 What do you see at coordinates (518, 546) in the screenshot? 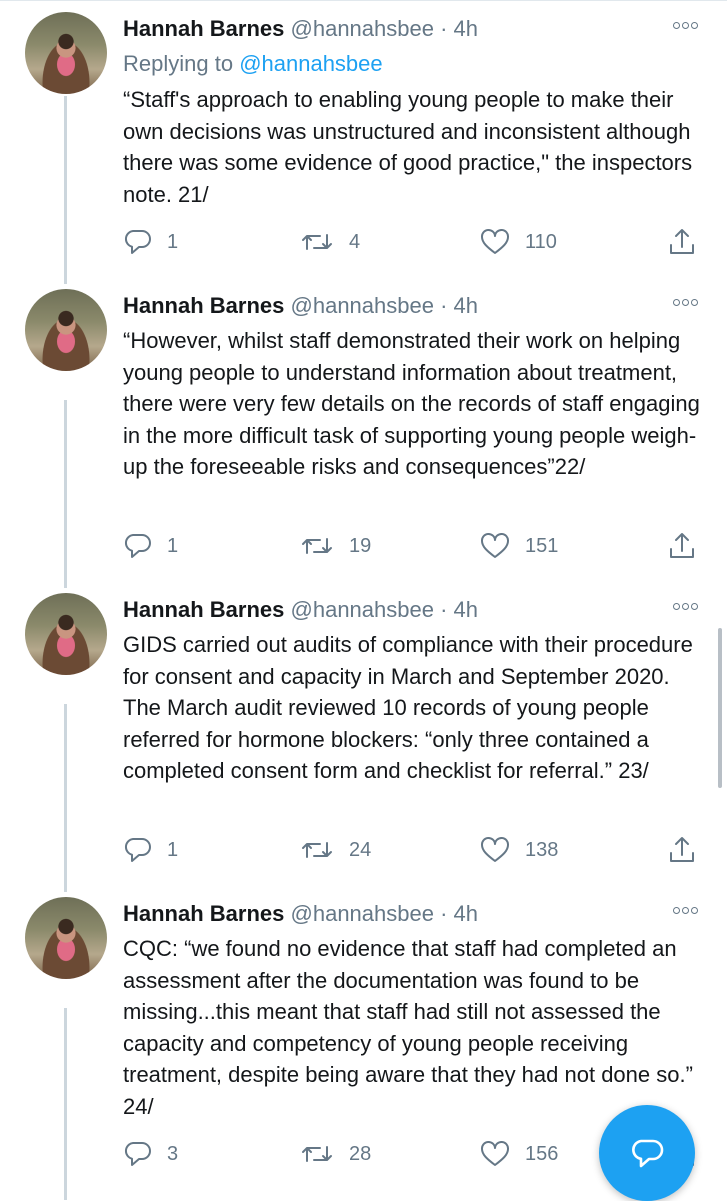
I see `like-button: 151` at bounding box center [518, 546].